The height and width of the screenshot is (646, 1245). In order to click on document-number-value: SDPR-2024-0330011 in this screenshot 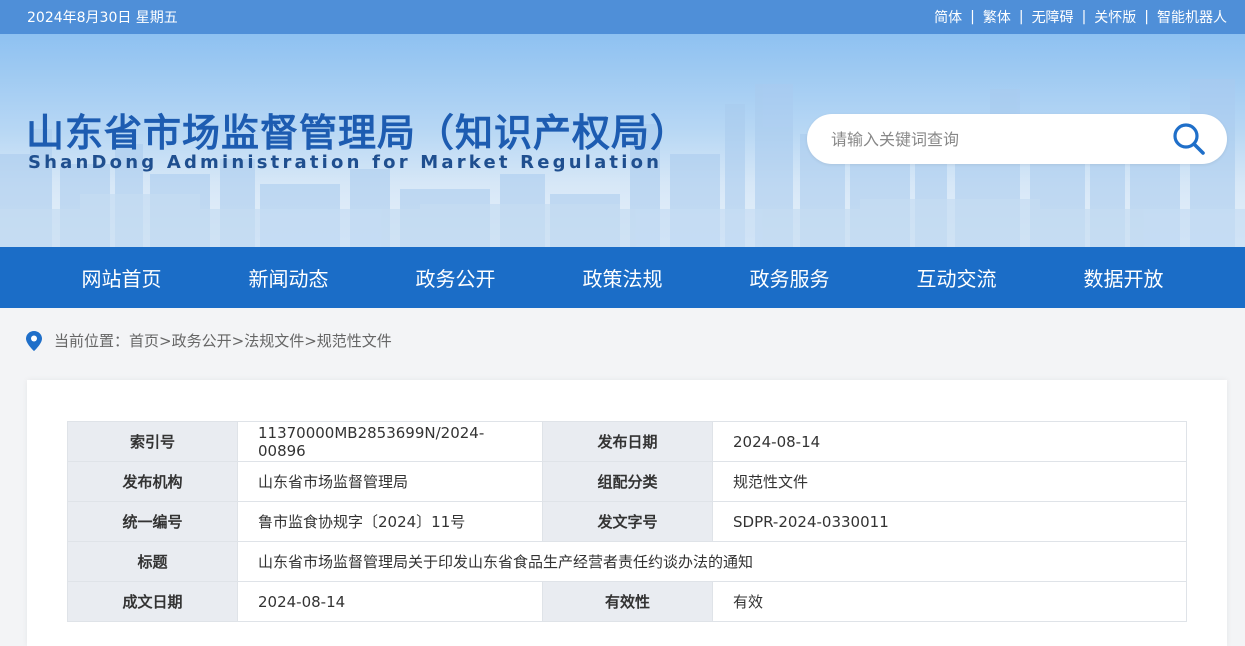, I will do `click(949, 521)`.